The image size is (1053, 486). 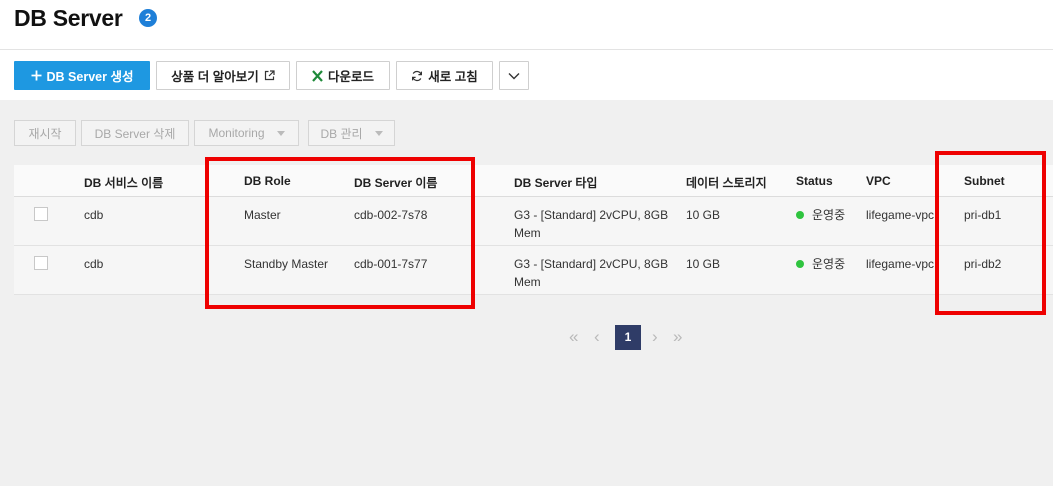 I want to click on col-header-status: Status, so click(x=814, y=181).